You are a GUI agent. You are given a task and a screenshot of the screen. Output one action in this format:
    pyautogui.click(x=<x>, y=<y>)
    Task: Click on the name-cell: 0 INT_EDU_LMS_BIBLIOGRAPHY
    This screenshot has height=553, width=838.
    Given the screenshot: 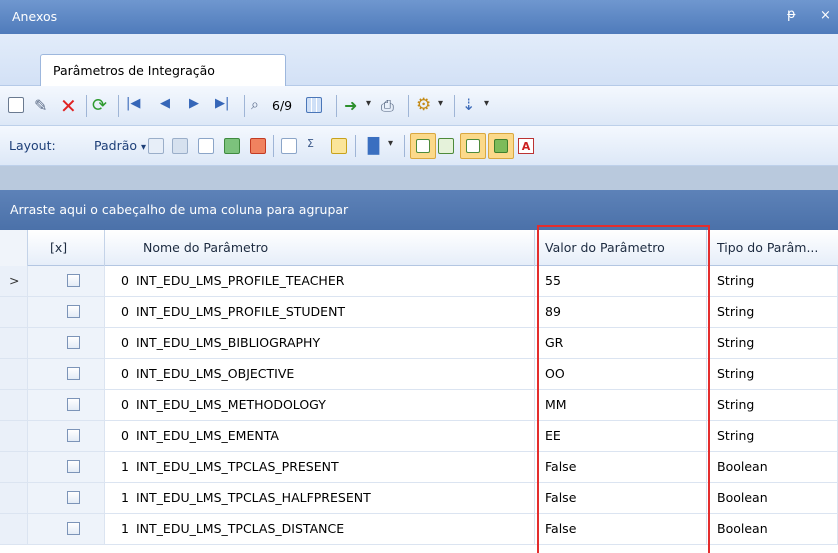 What is the action you would take?
    pyautogui.click(x=320, y=343)
    